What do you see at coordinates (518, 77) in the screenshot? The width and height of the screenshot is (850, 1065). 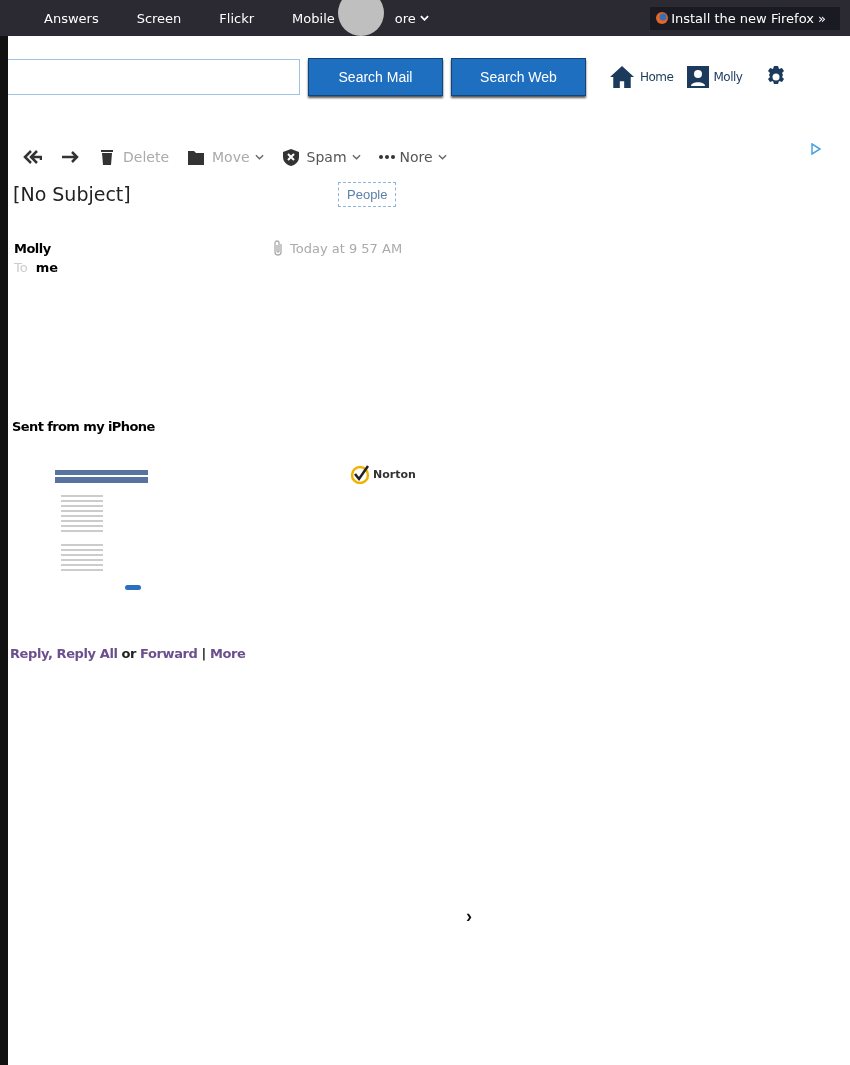 I see `search-button: Search Web` at bounding box center [518, 77].